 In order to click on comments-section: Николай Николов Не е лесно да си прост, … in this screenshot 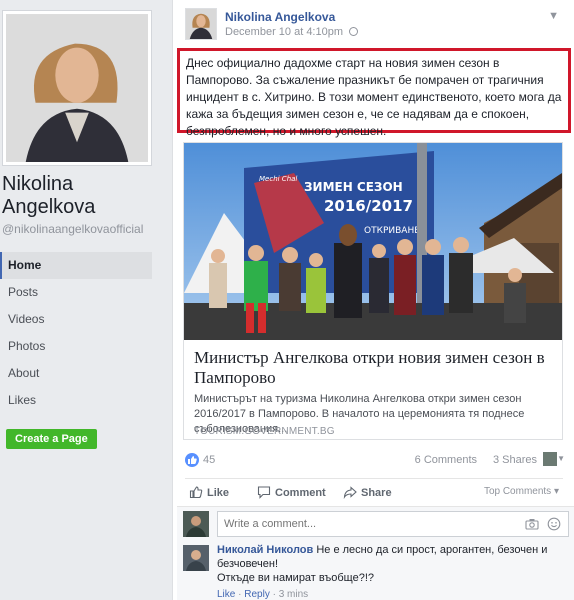, I will do `click(375, 553)`.